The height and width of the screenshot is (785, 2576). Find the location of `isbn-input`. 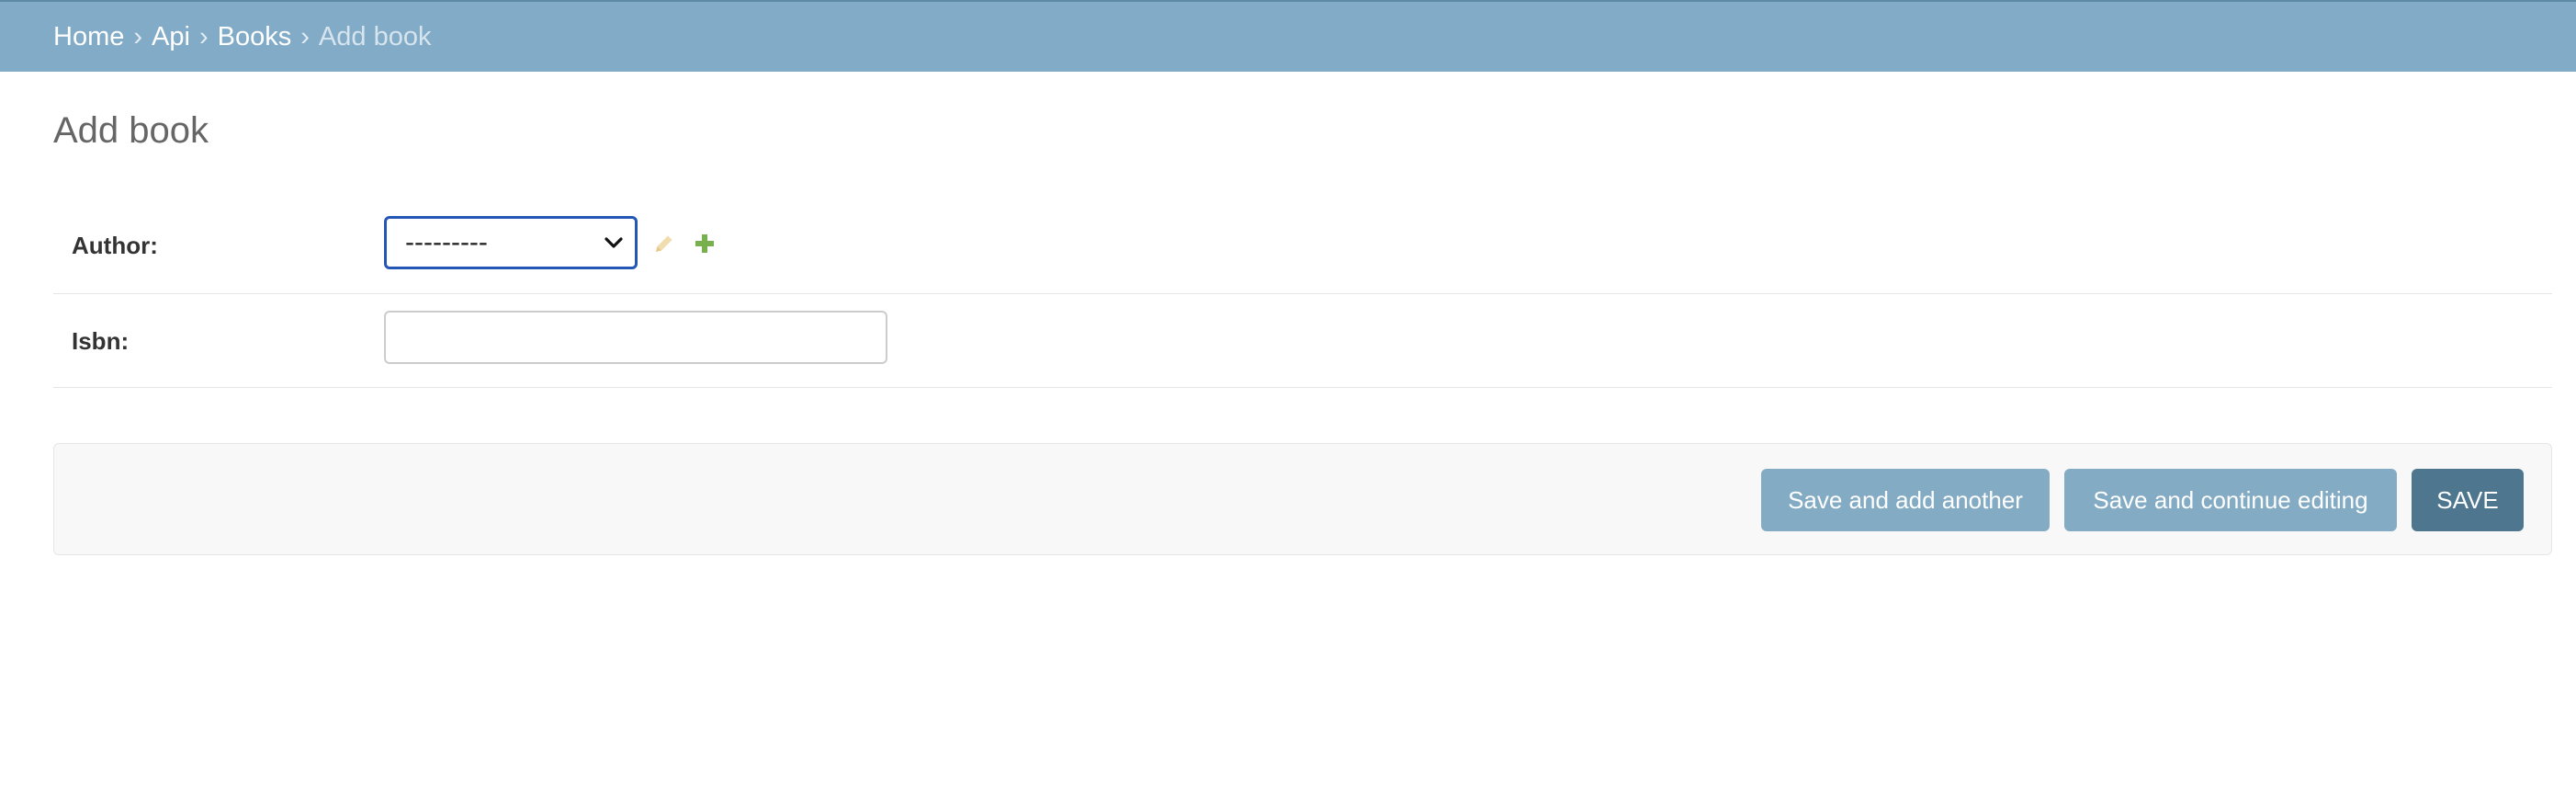

isbn-input is located at coordinates (635, 337).